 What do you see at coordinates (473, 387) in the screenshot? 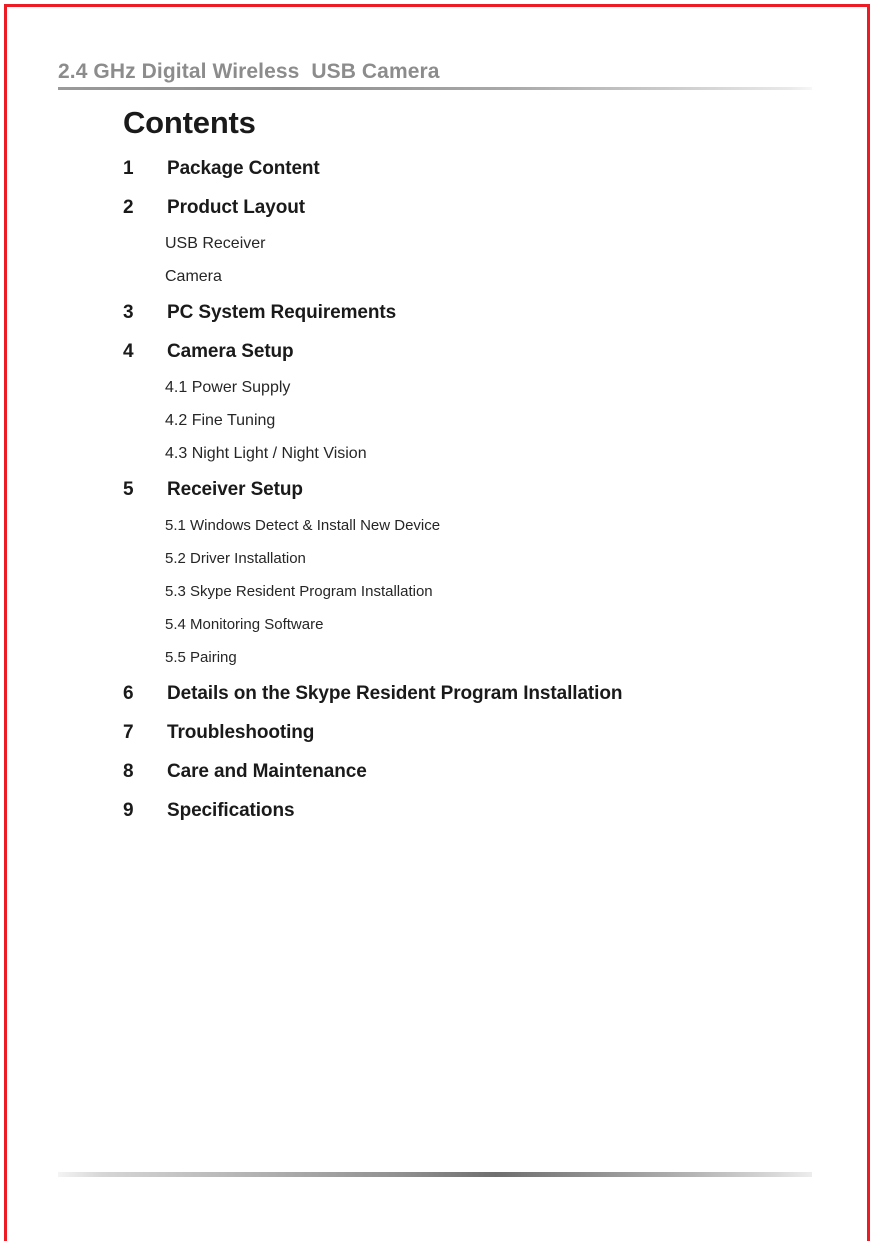
I see `toc-subentry: 4.1 Power Supply` at bounding box center [473, 387].